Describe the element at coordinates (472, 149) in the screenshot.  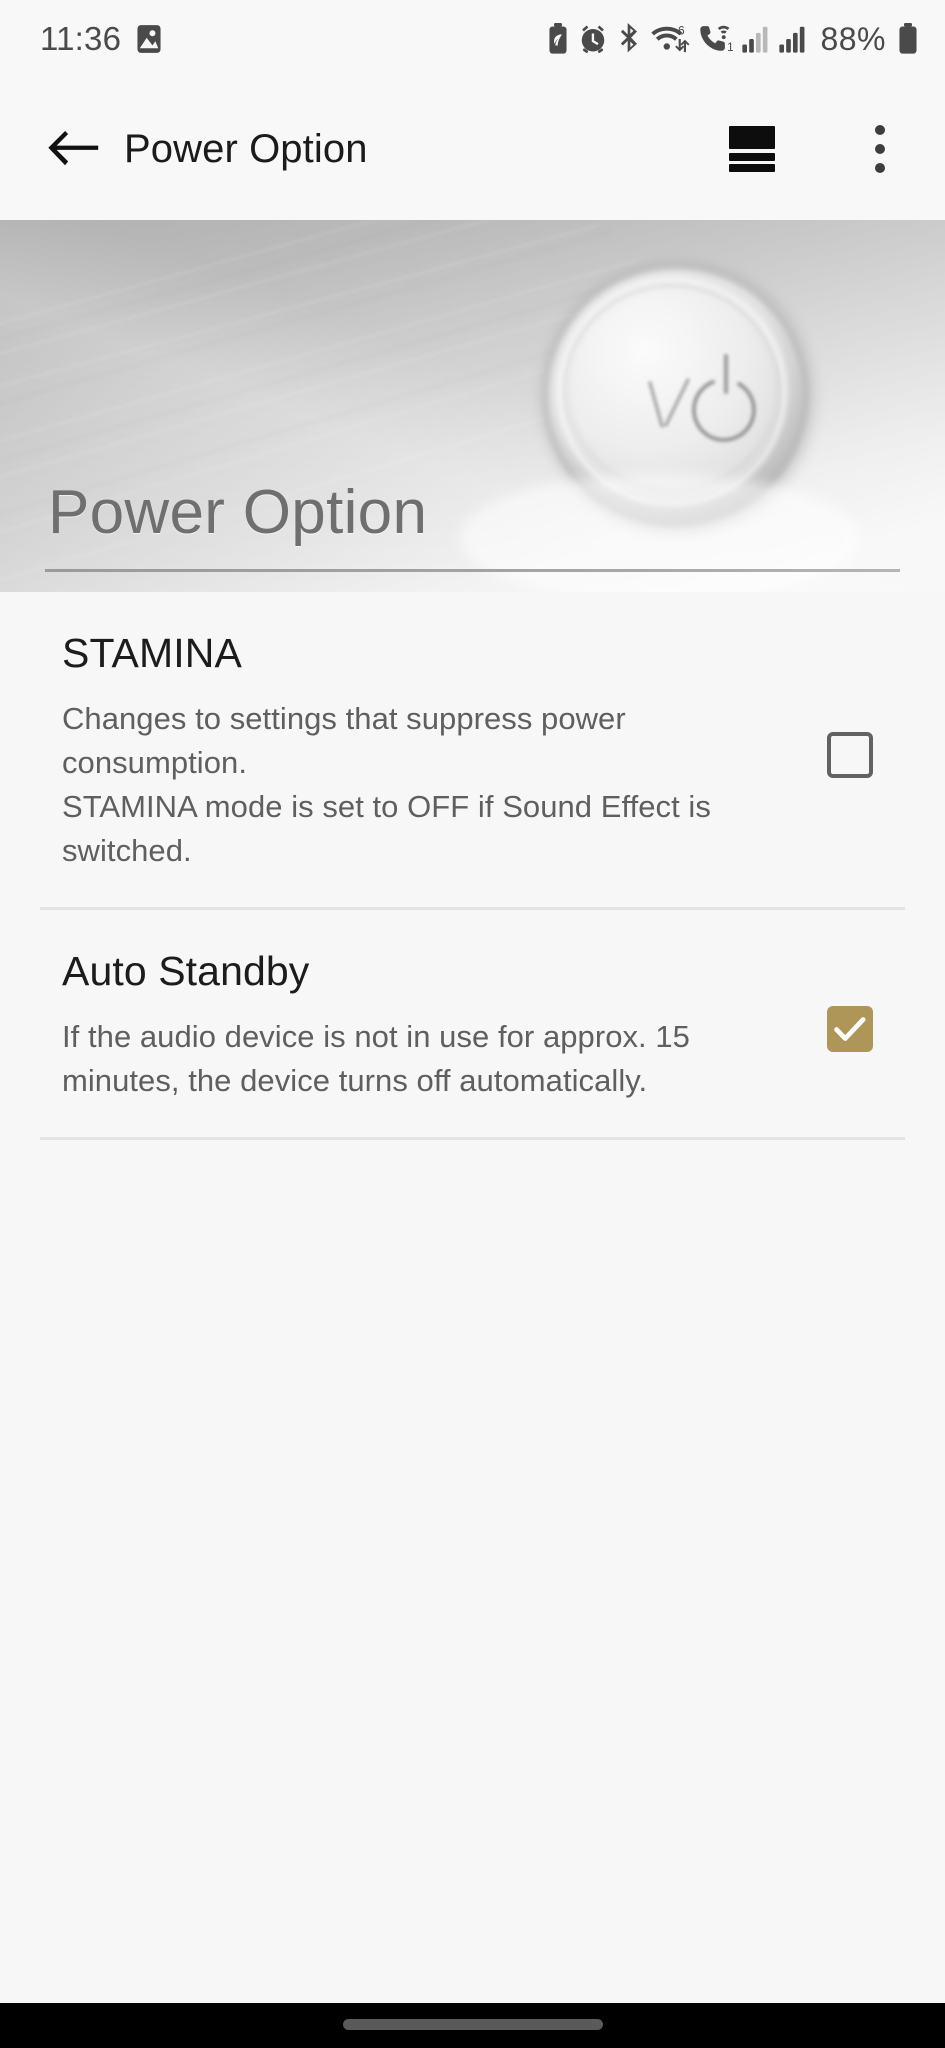
I see `app-bar: Power Option` at that location.